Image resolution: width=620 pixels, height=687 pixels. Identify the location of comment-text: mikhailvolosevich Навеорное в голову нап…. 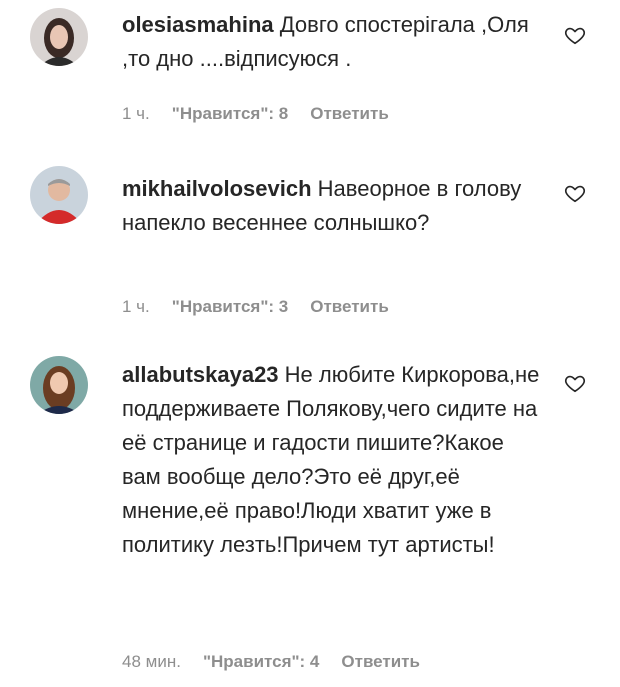
(332, 206).